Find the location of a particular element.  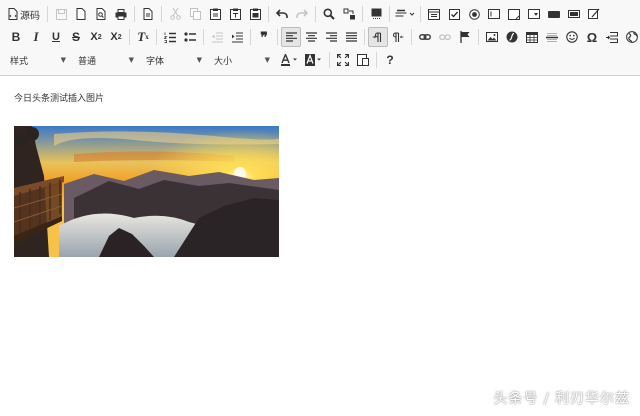

unlink-button is located at coordinates (445, 37).